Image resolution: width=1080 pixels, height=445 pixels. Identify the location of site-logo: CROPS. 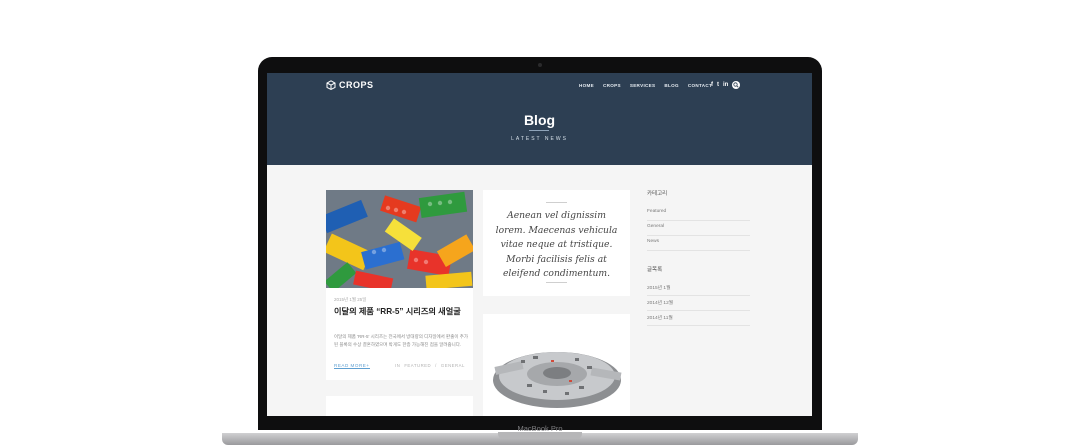
(350, 85).